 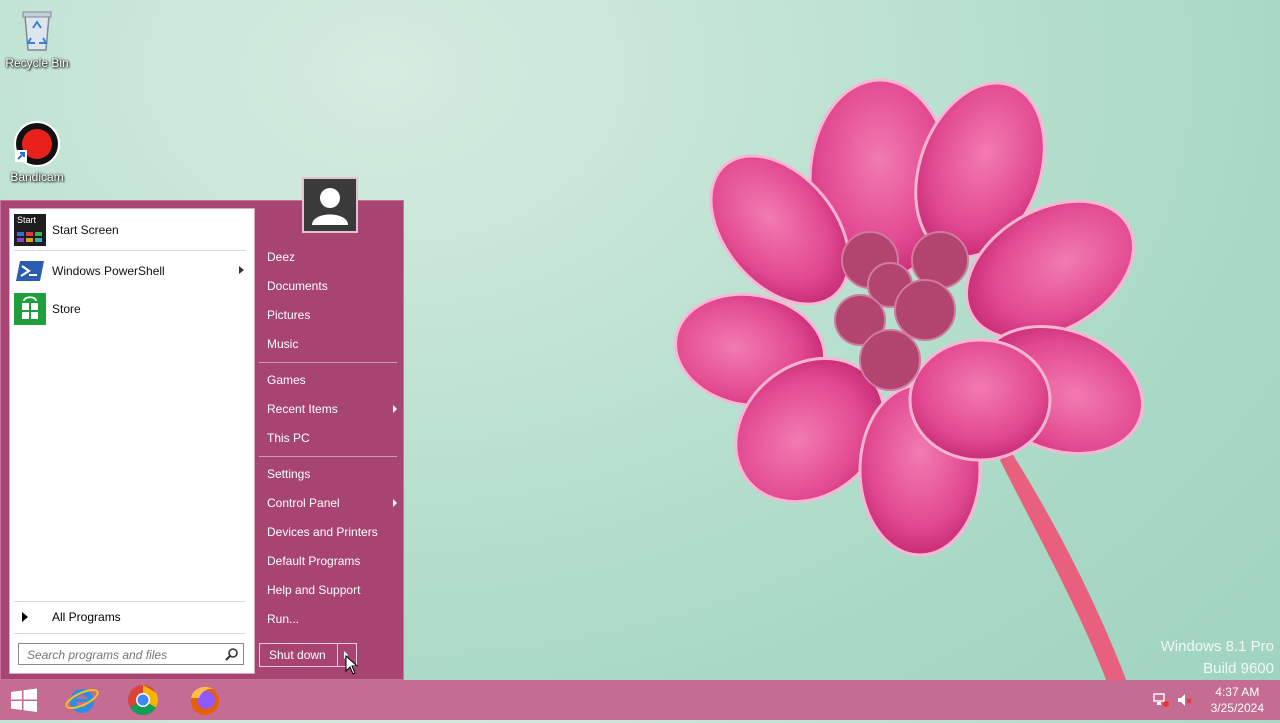 What do you see at coordinates (37, 177) in the screenshot?
I see `desktop-icon-label: Bandicam` at bounding box center [37, 177].